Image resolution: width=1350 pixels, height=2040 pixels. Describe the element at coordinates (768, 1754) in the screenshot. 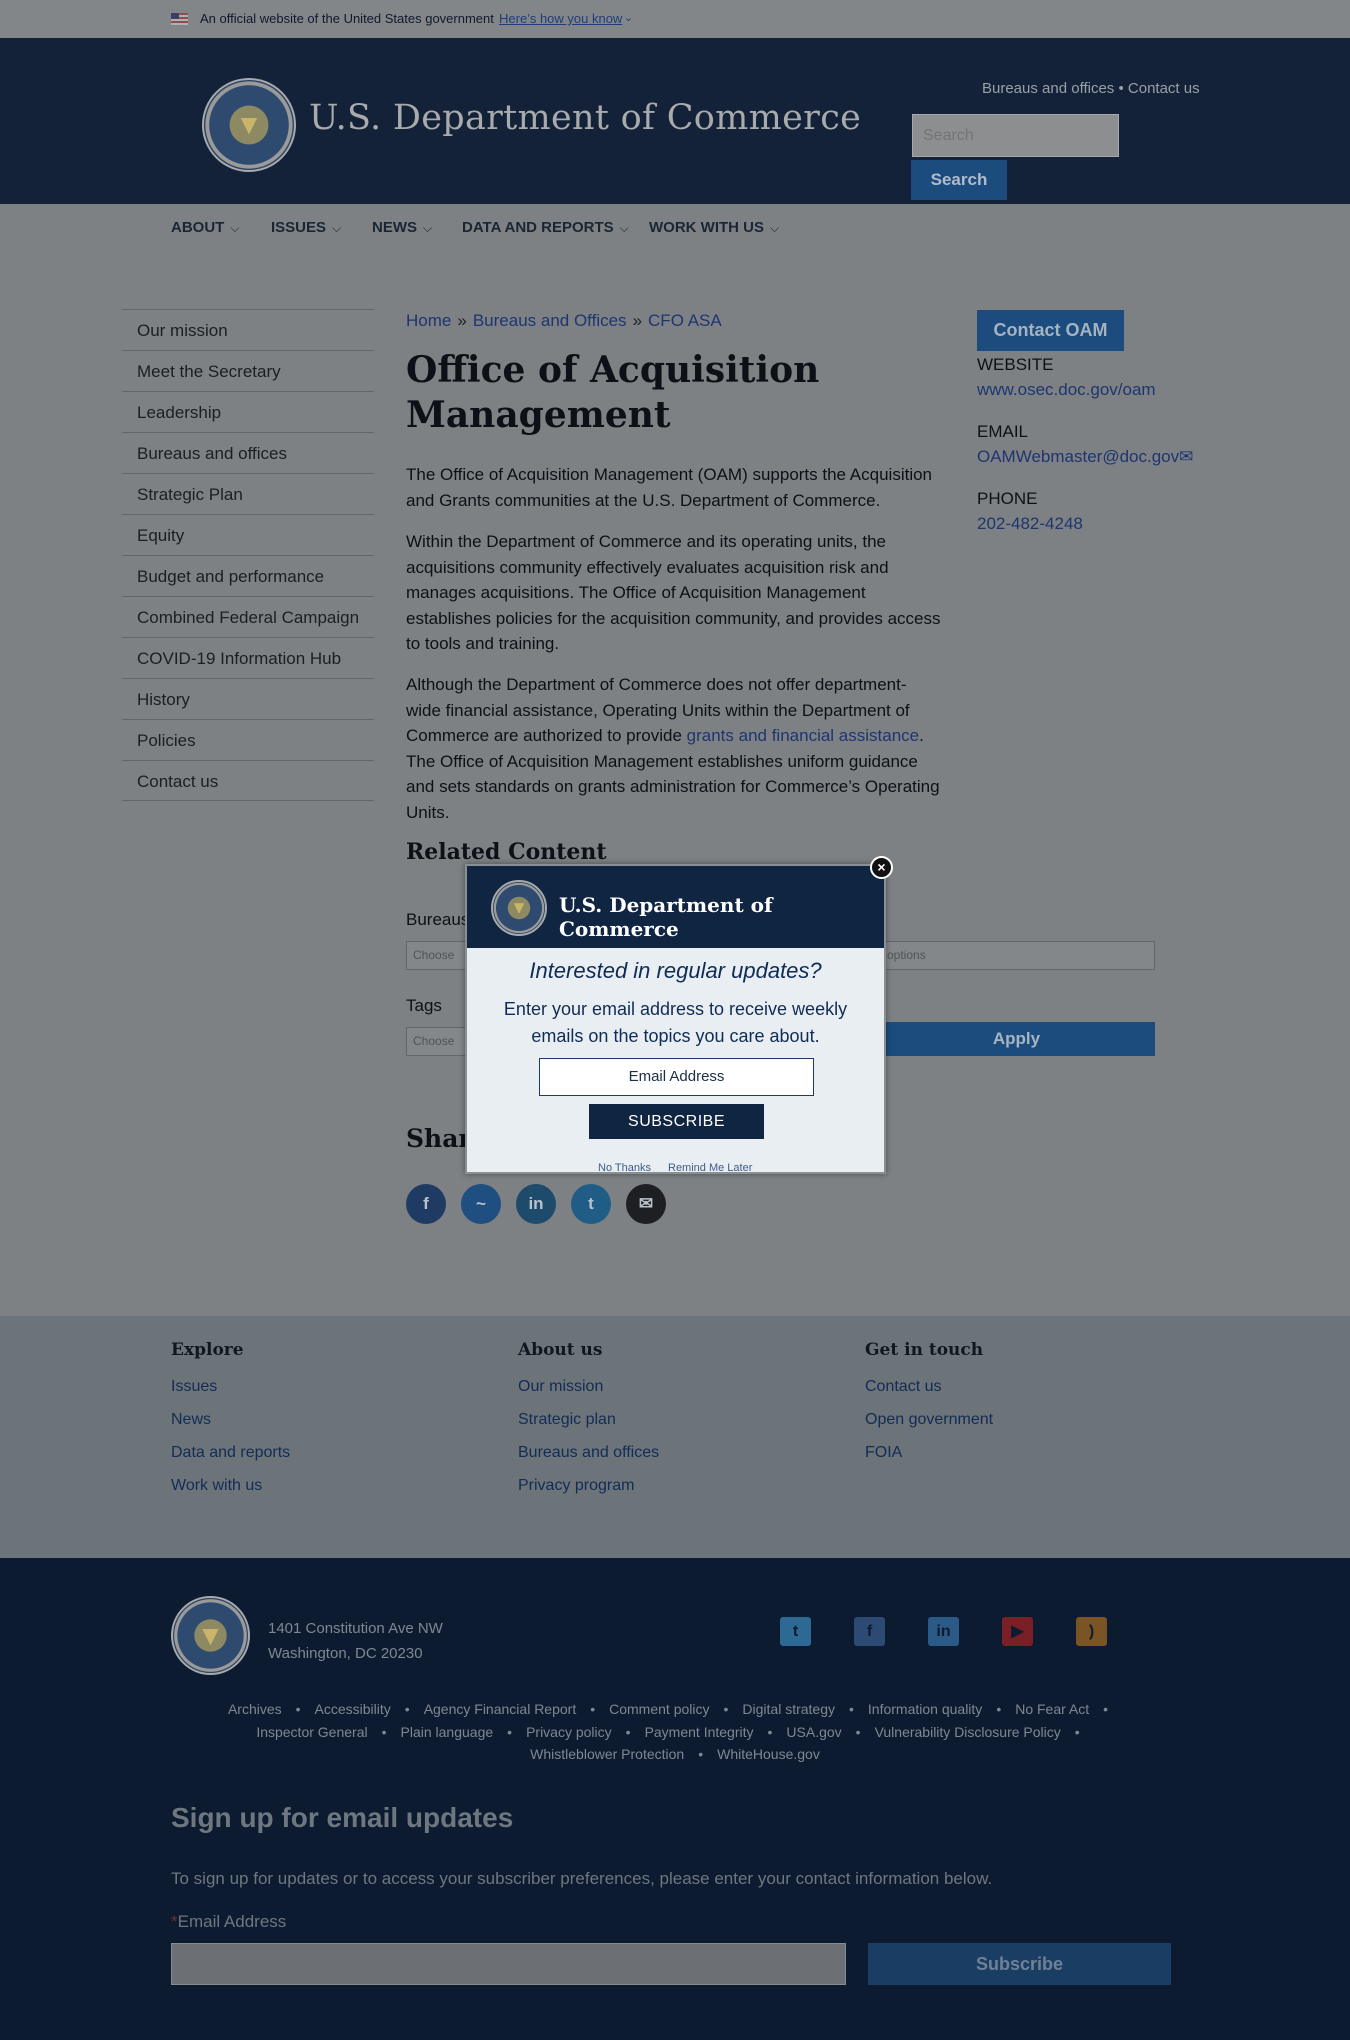

I see `legal-link-whitehouse: WhiteHouse.gov` at that location.